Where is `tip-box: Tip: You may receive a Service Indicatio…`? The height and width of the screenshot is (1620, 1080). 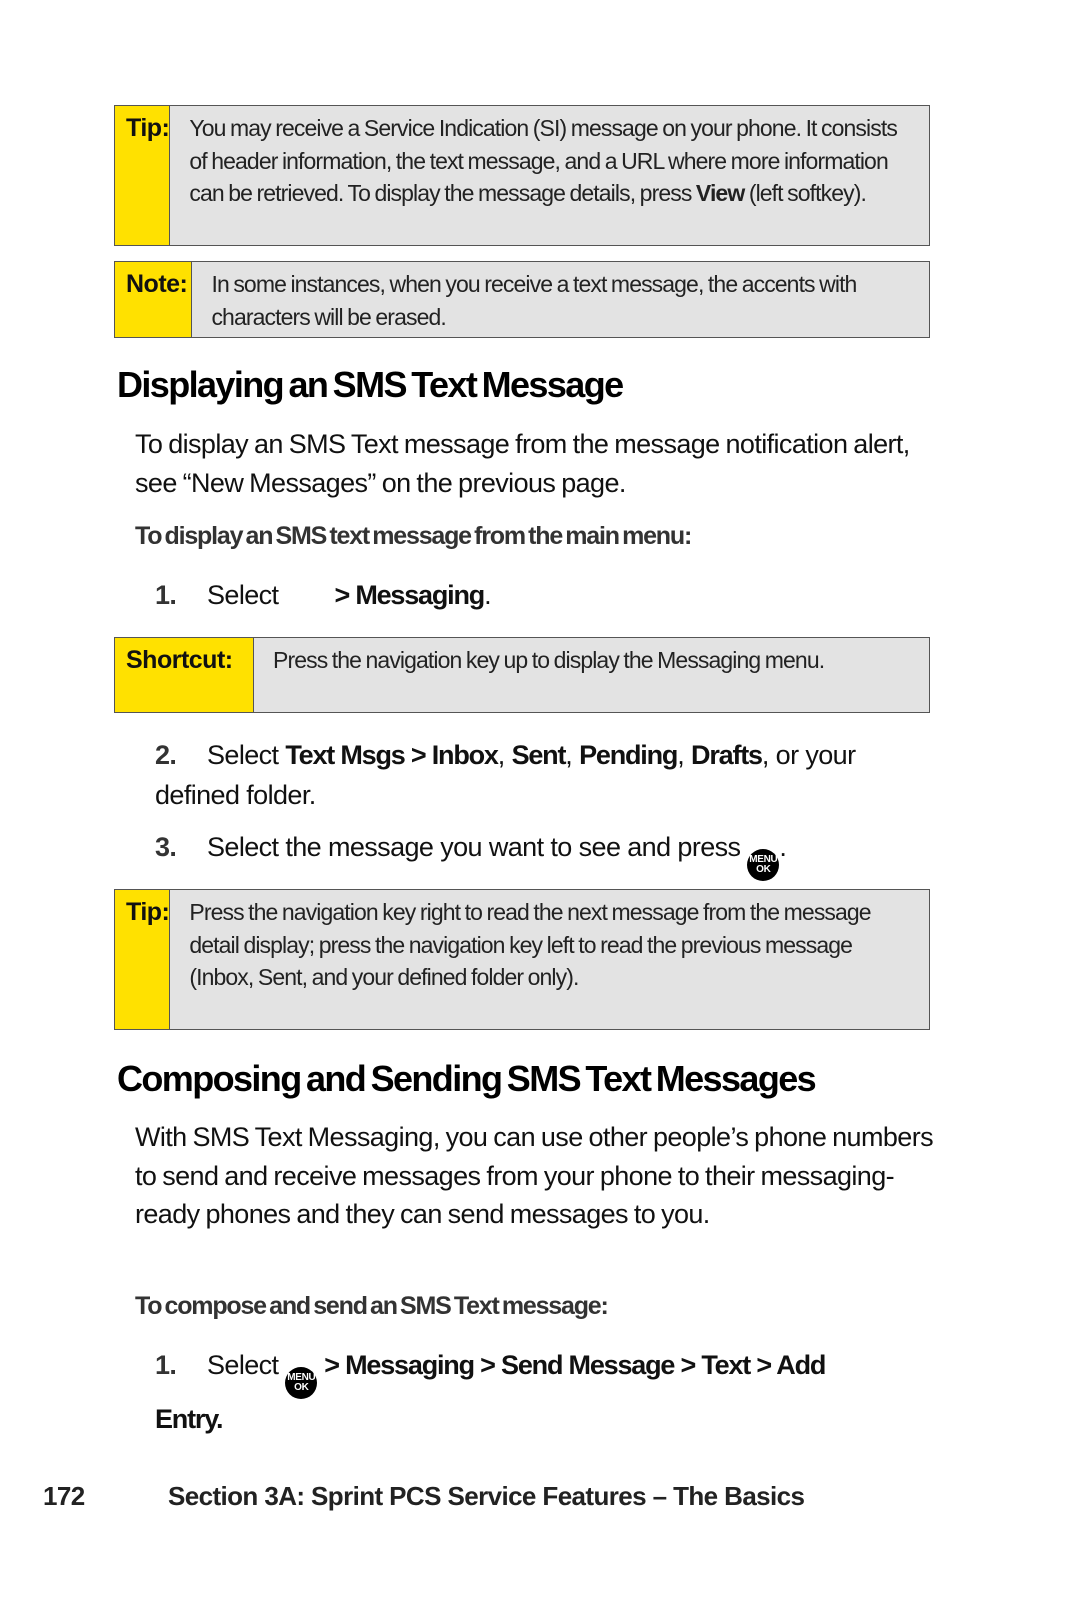 tip-box: Tip: You may receive a Service Indicatio… is located at coordinates (522, 175).